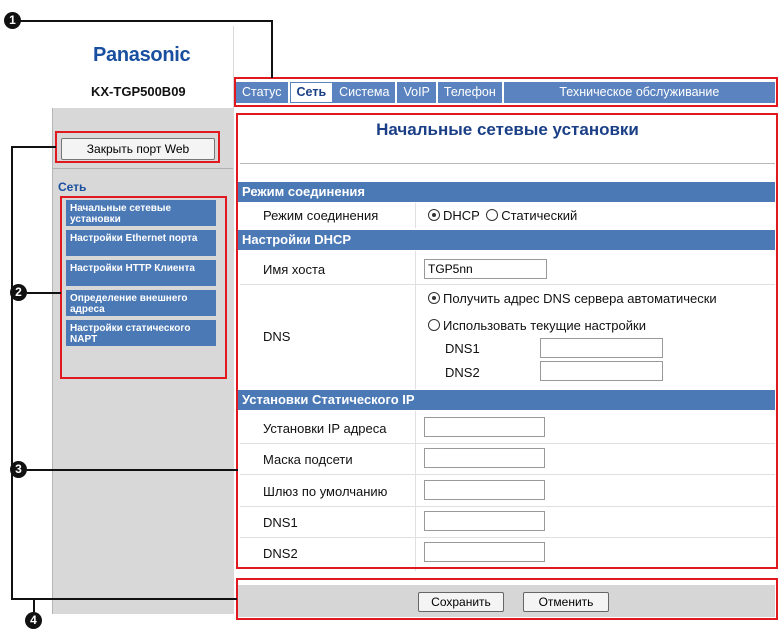 The image size is (781, 632). Describe the element at coordinates (33, 620) in the screenshot. I see `callout-4: 4` at that location.